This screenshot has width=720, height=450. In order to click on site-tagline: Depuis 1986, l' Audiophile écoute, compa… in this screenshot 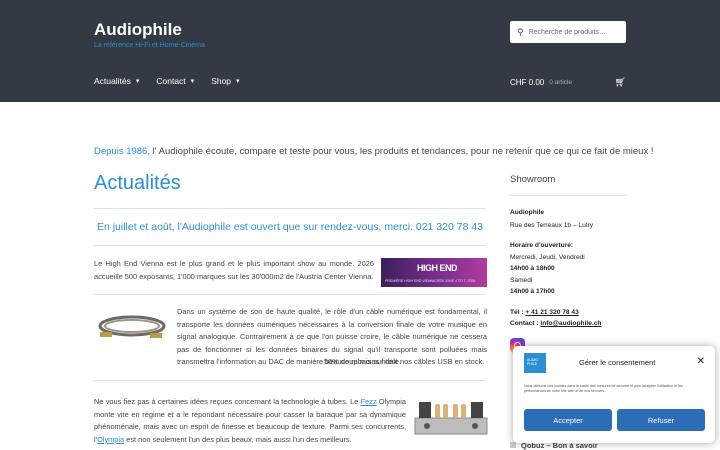, I will do `click(374, 151)`.